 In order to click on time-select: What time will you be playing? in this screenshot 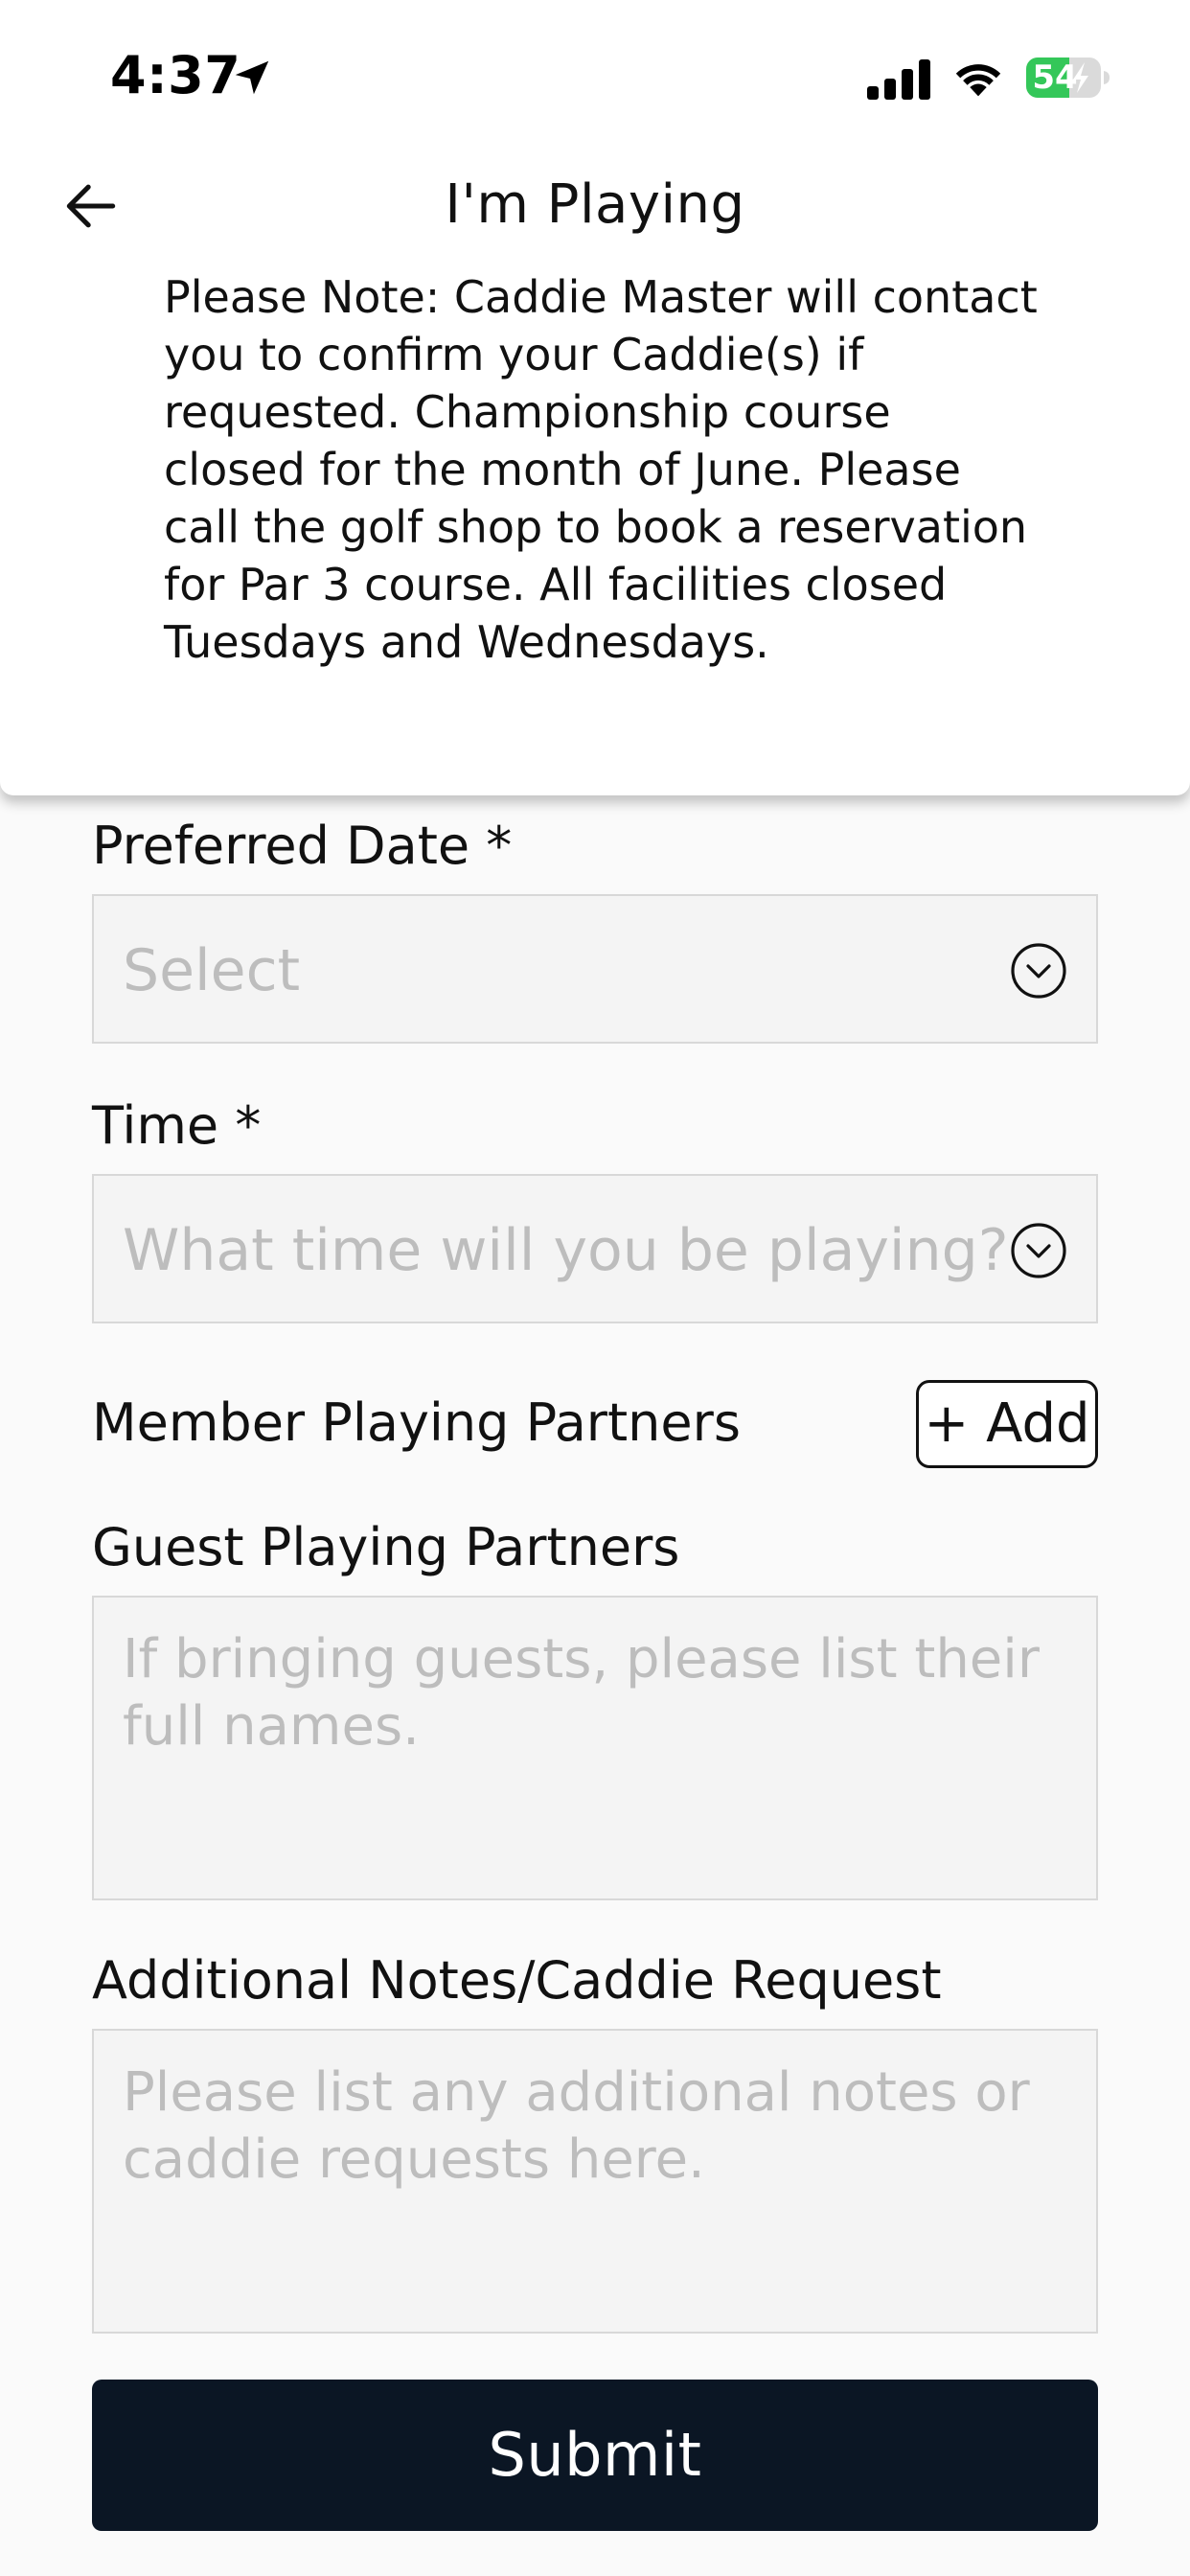, I will do `click(595, 1249)`.